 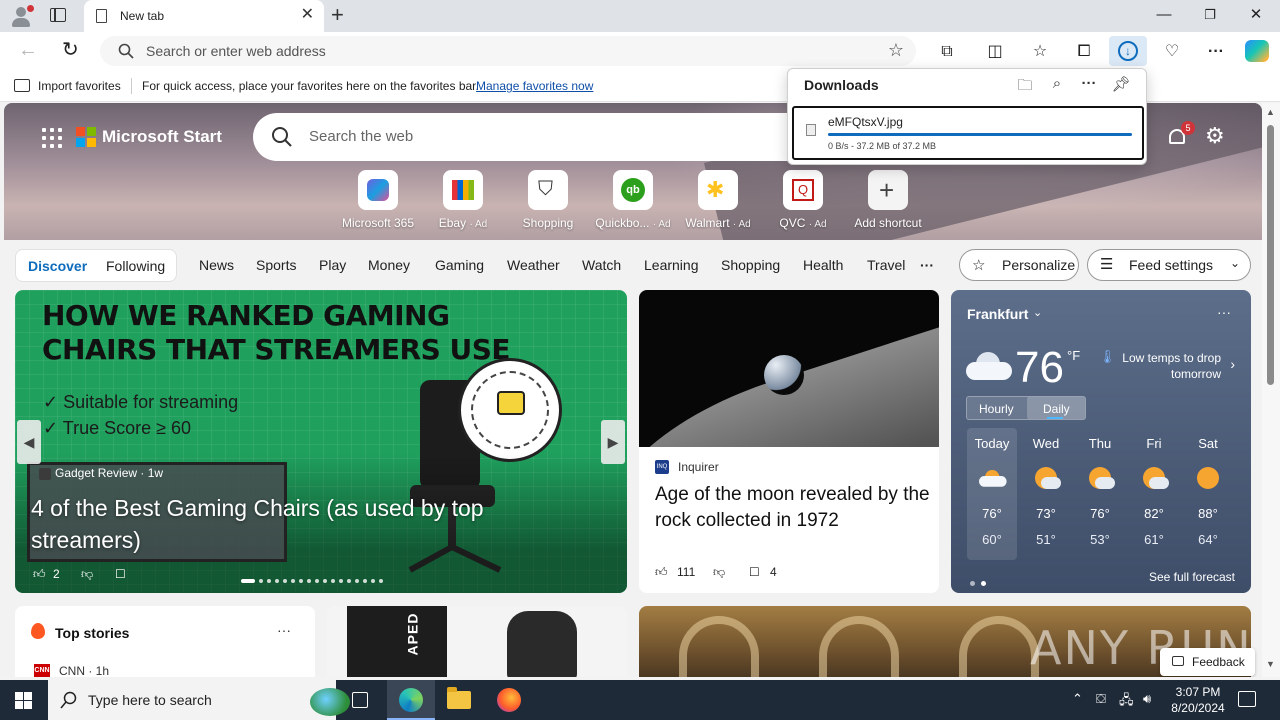 I want to click on tab-discover: Discover, so click(x=57, y=266).